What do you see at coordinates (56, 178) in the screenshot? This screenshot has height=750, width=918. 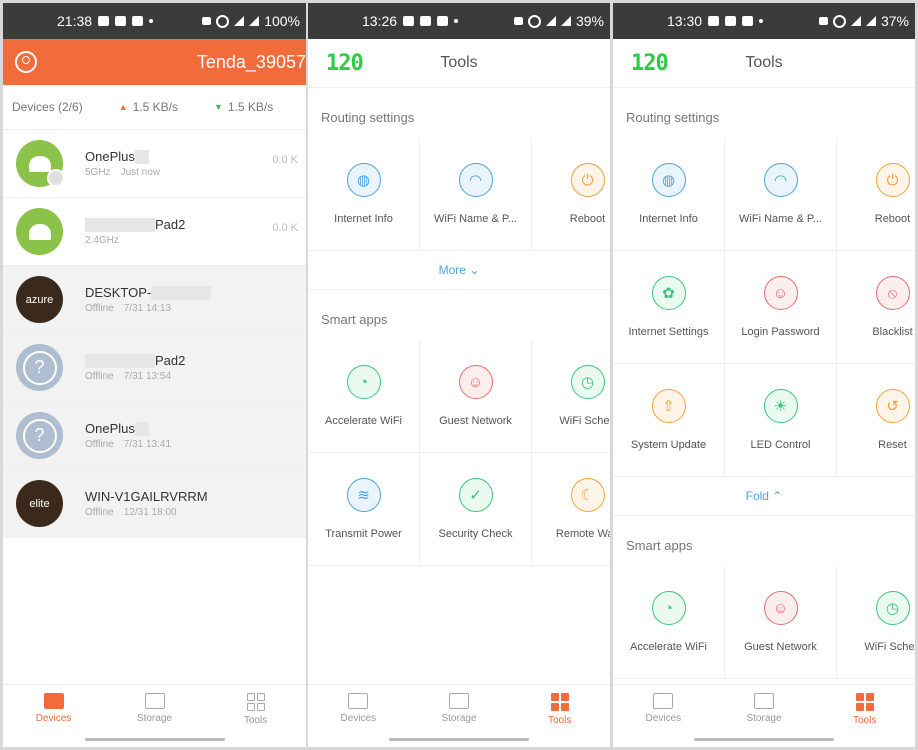 I see `user-badge-icon` at bounding box center [56, 178].